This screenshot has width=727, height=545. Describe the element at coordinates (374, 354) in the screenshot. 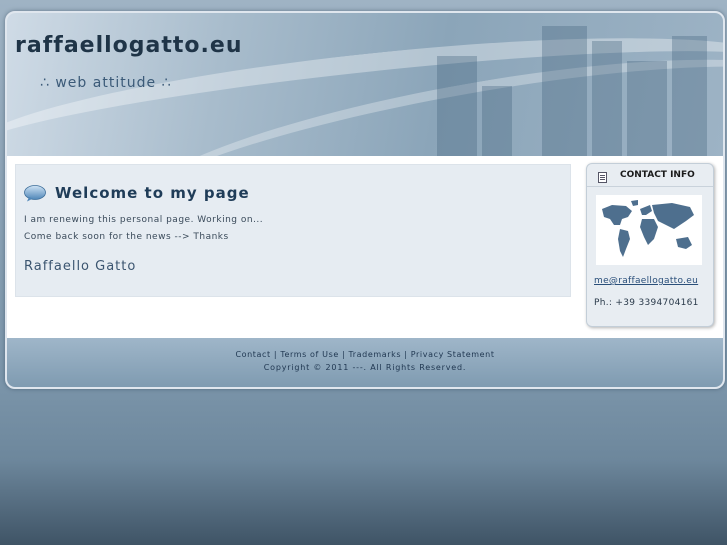

I see `footer-link-trademarks: Trademarks` at that location.